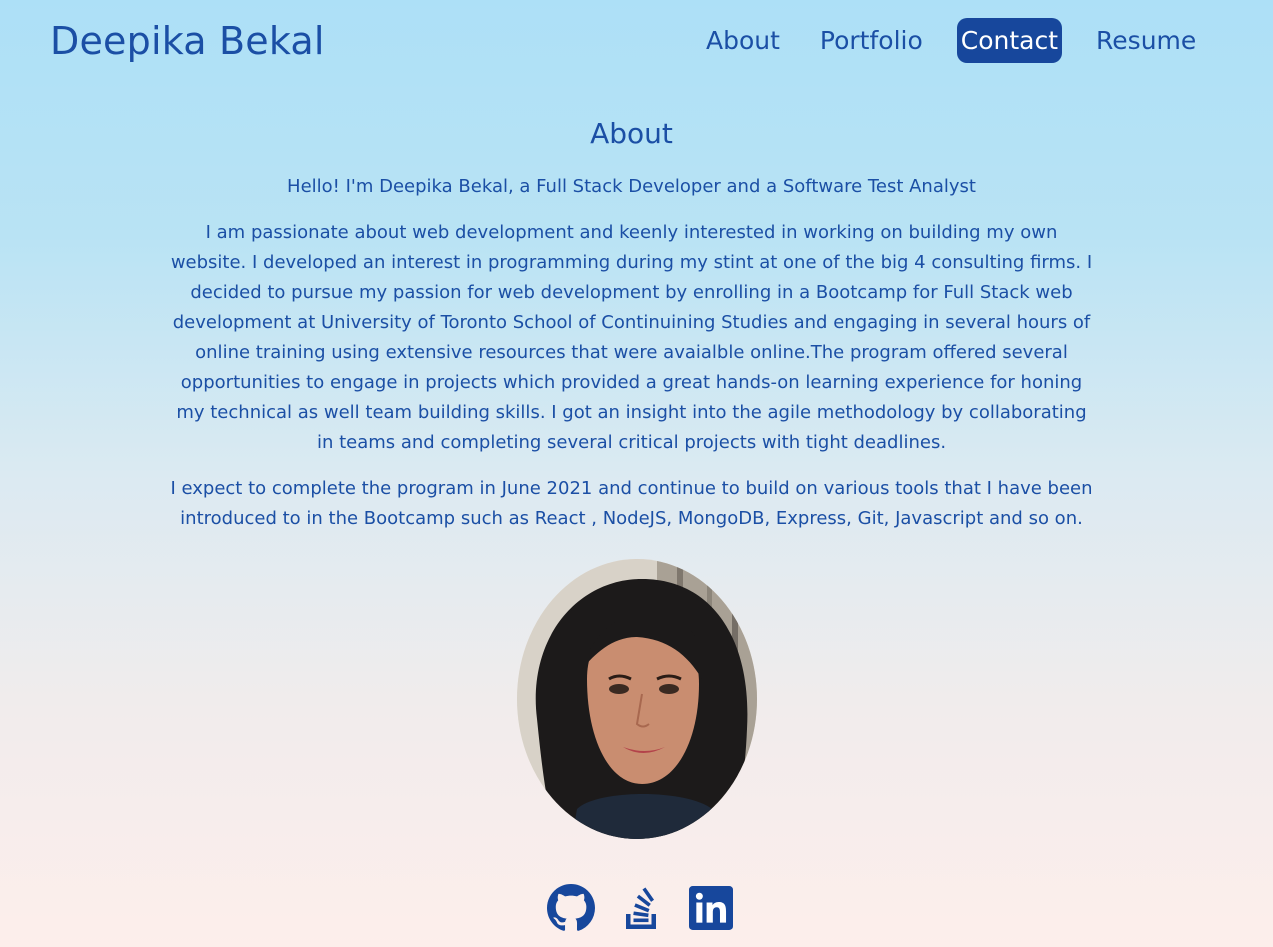  I want to click on nav-portfolio: Portfolio, so click(871, 40).